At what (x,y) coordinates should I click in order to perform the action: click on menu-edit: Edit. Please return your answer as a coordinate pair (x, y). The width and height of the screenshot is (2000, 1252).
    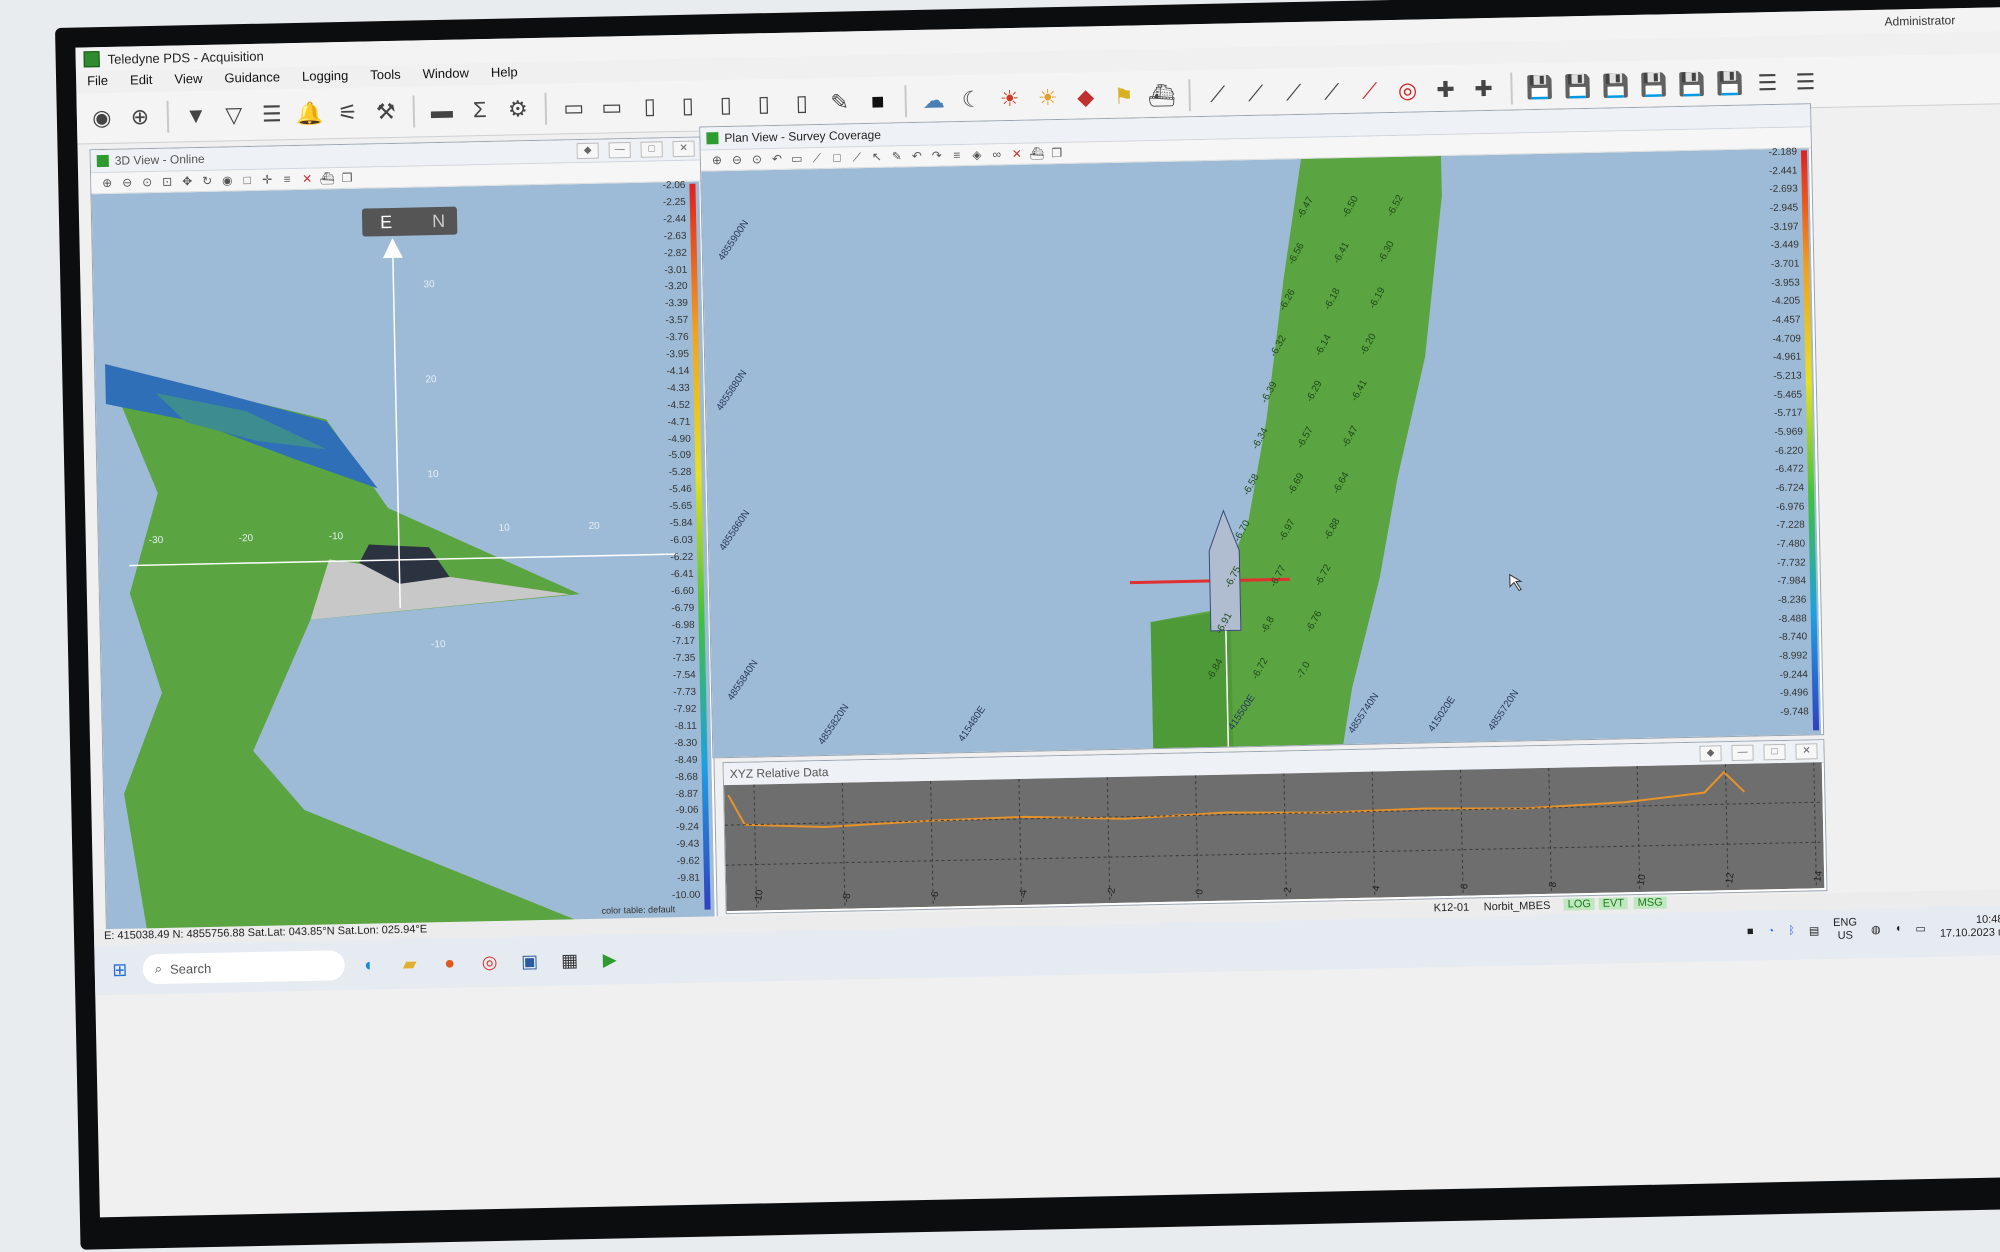
    Looking at the image, I should click on (141, 80).